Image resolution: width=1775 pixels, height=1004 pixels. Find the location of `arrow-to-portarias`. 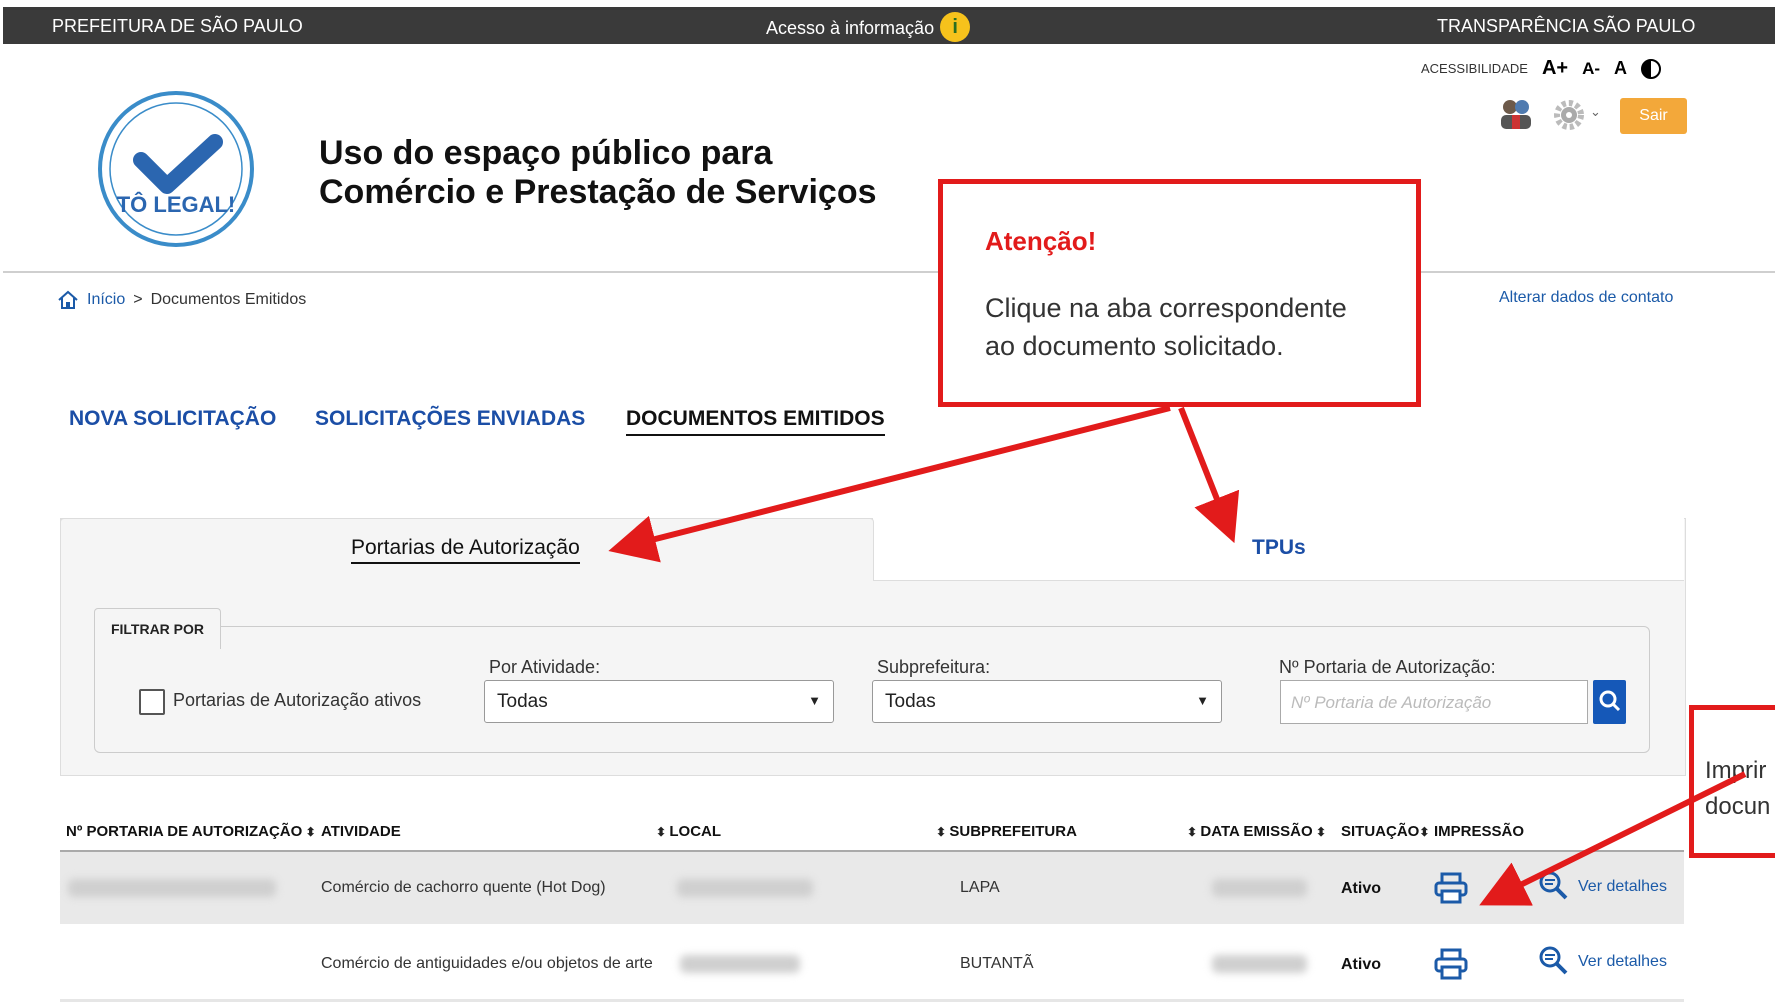

arrow-to-portarias is located at coordinates (889, 484).